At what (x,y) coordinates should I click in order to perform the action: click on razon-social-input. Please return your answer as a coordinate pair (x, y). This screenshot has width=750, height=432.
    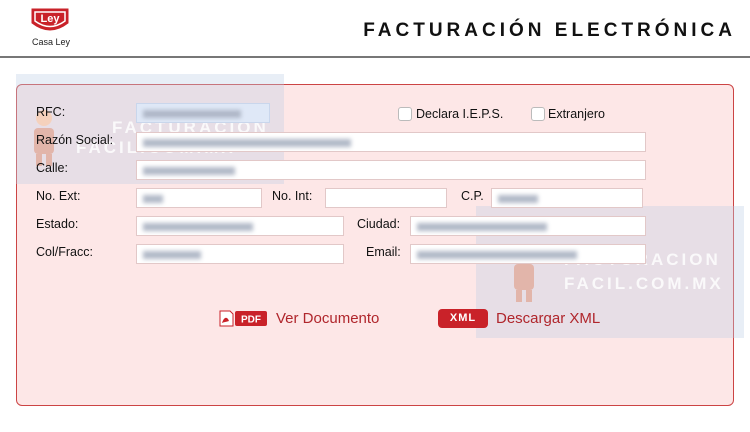
    Looking at the image, I should click on (391, 142).